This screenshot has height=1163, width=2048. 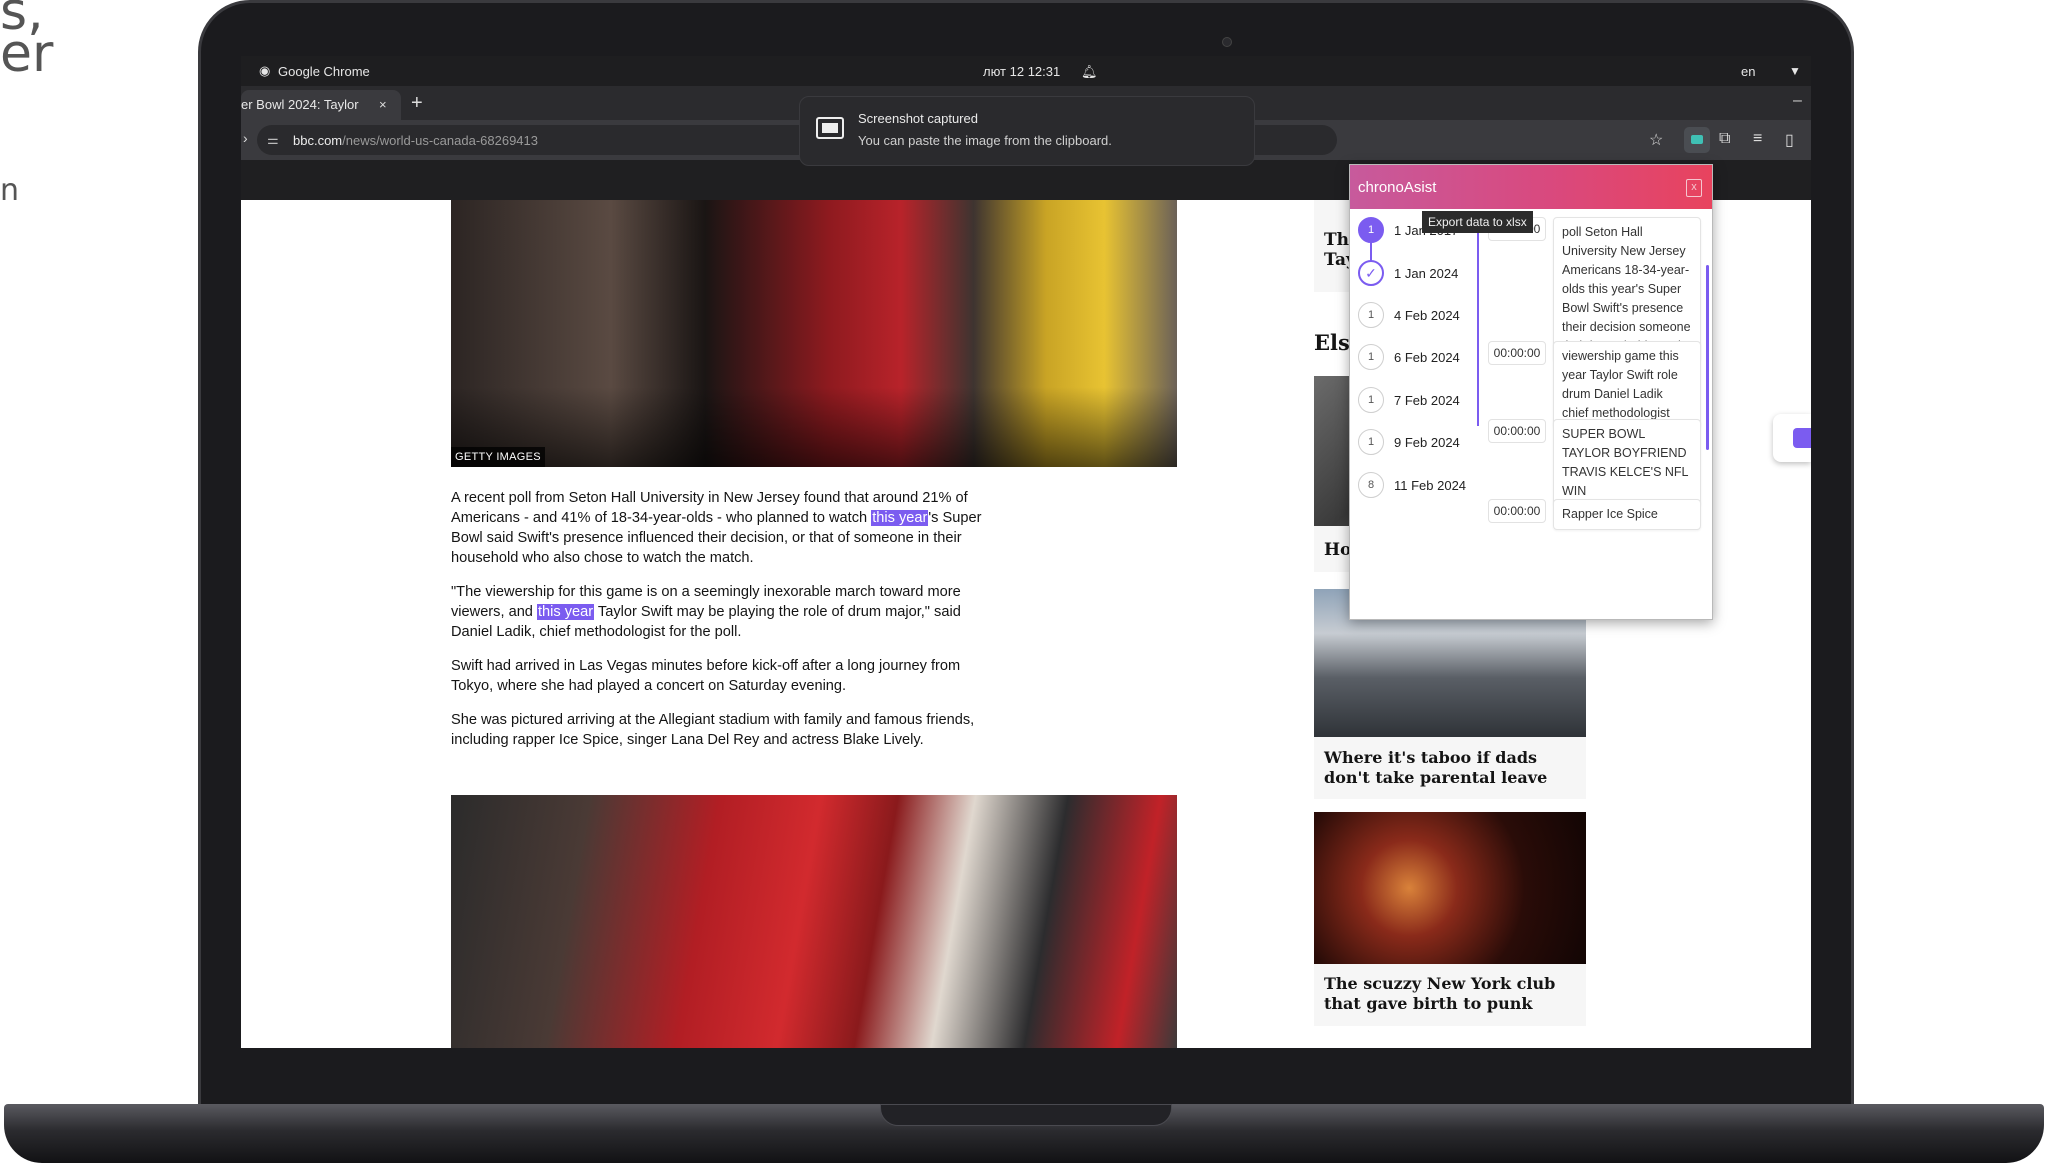 I want to click on photo-shade, so click(x=814, y=427).